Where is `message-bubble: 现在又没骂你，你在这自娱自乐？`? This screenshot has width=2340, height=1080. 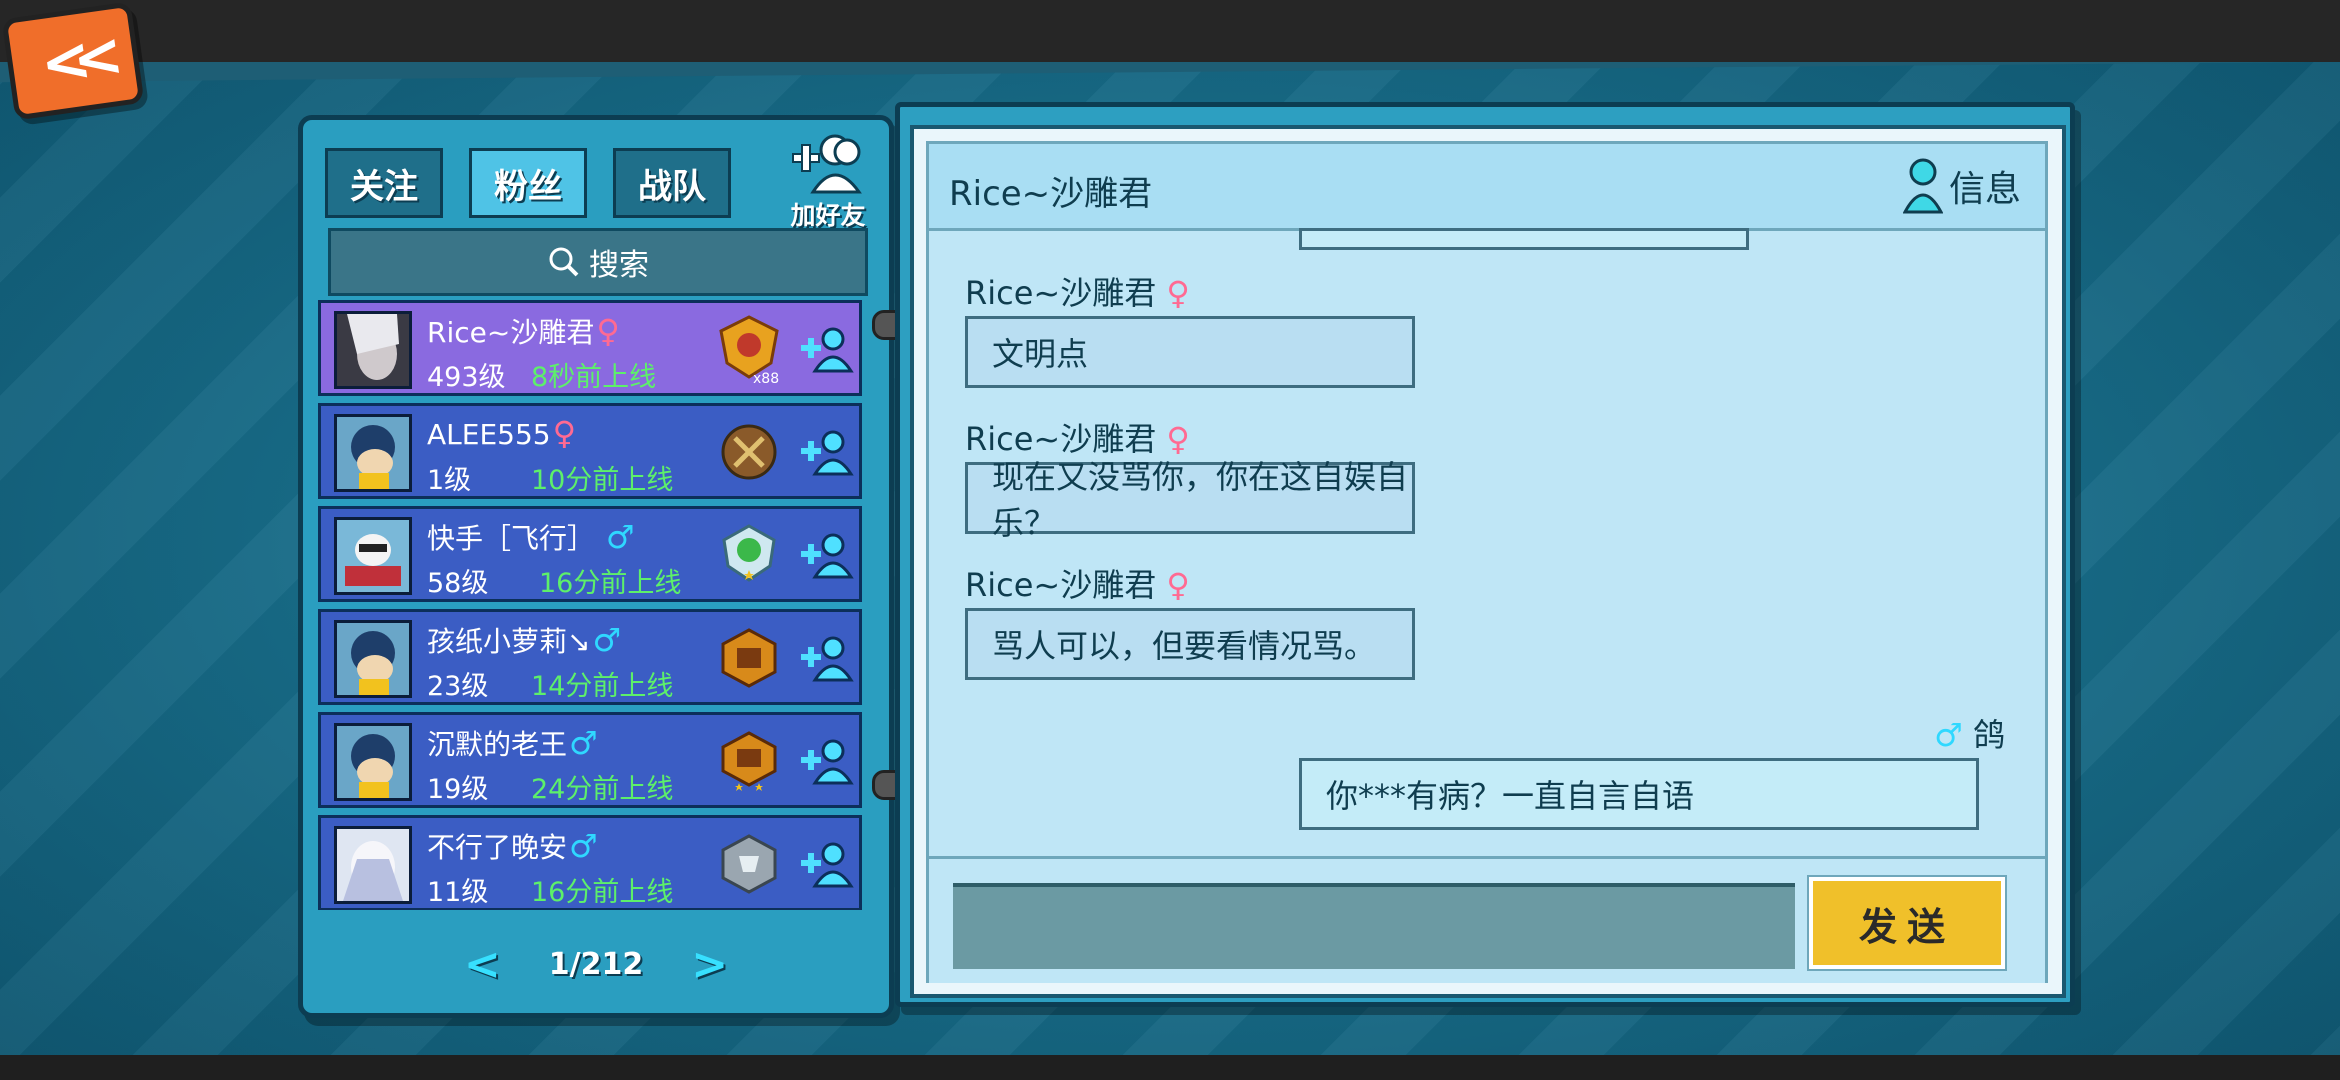
message-bubble: 现在又没骂你，你在这自娱自乐？ is located at coordinates (1190, 500).